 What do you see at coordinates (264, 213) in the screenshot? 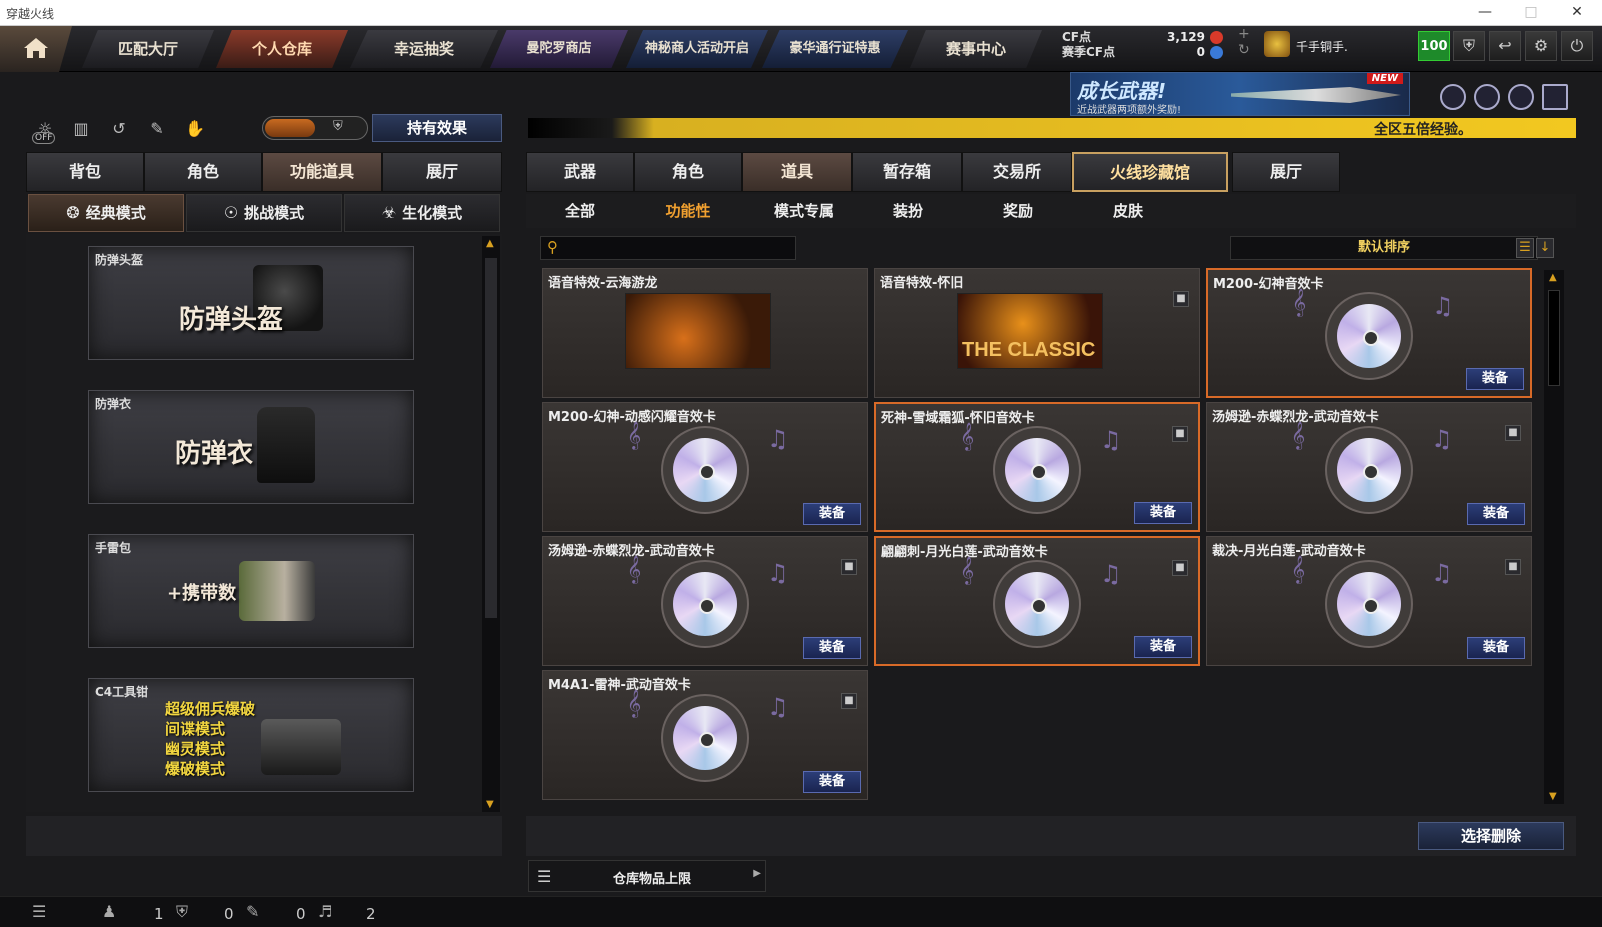
I see `mode-challenge: ☉ 挑战模式` at bounding box center [264, 213].